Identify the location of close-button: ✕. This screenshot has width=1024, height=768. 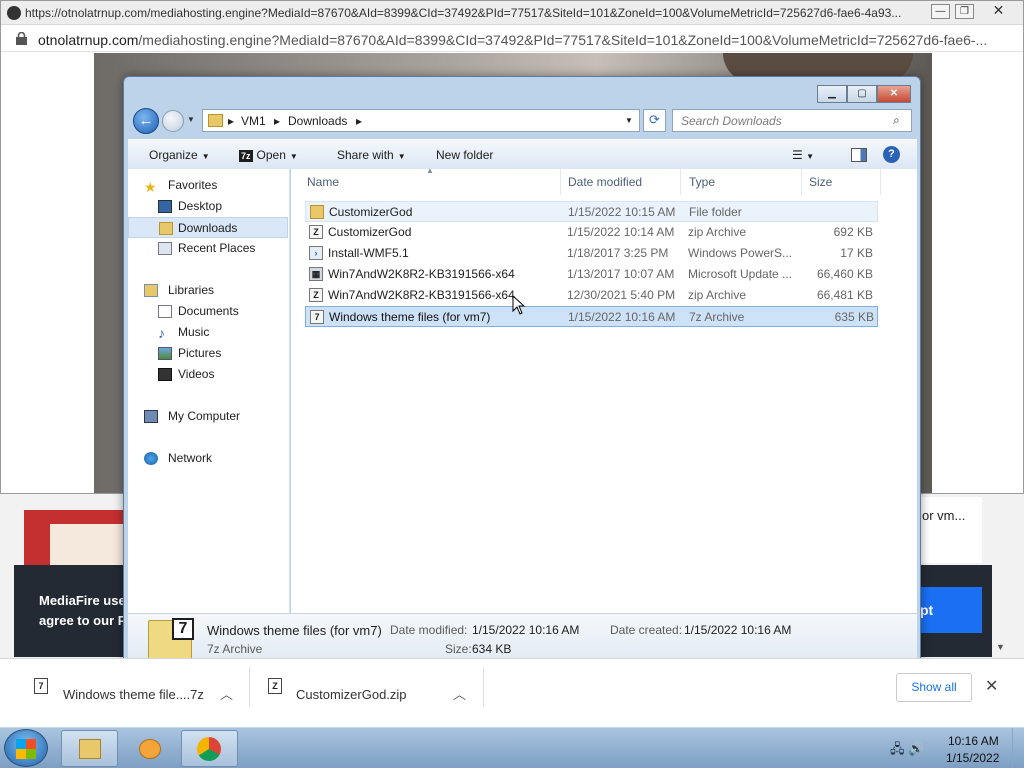
(998, 11).